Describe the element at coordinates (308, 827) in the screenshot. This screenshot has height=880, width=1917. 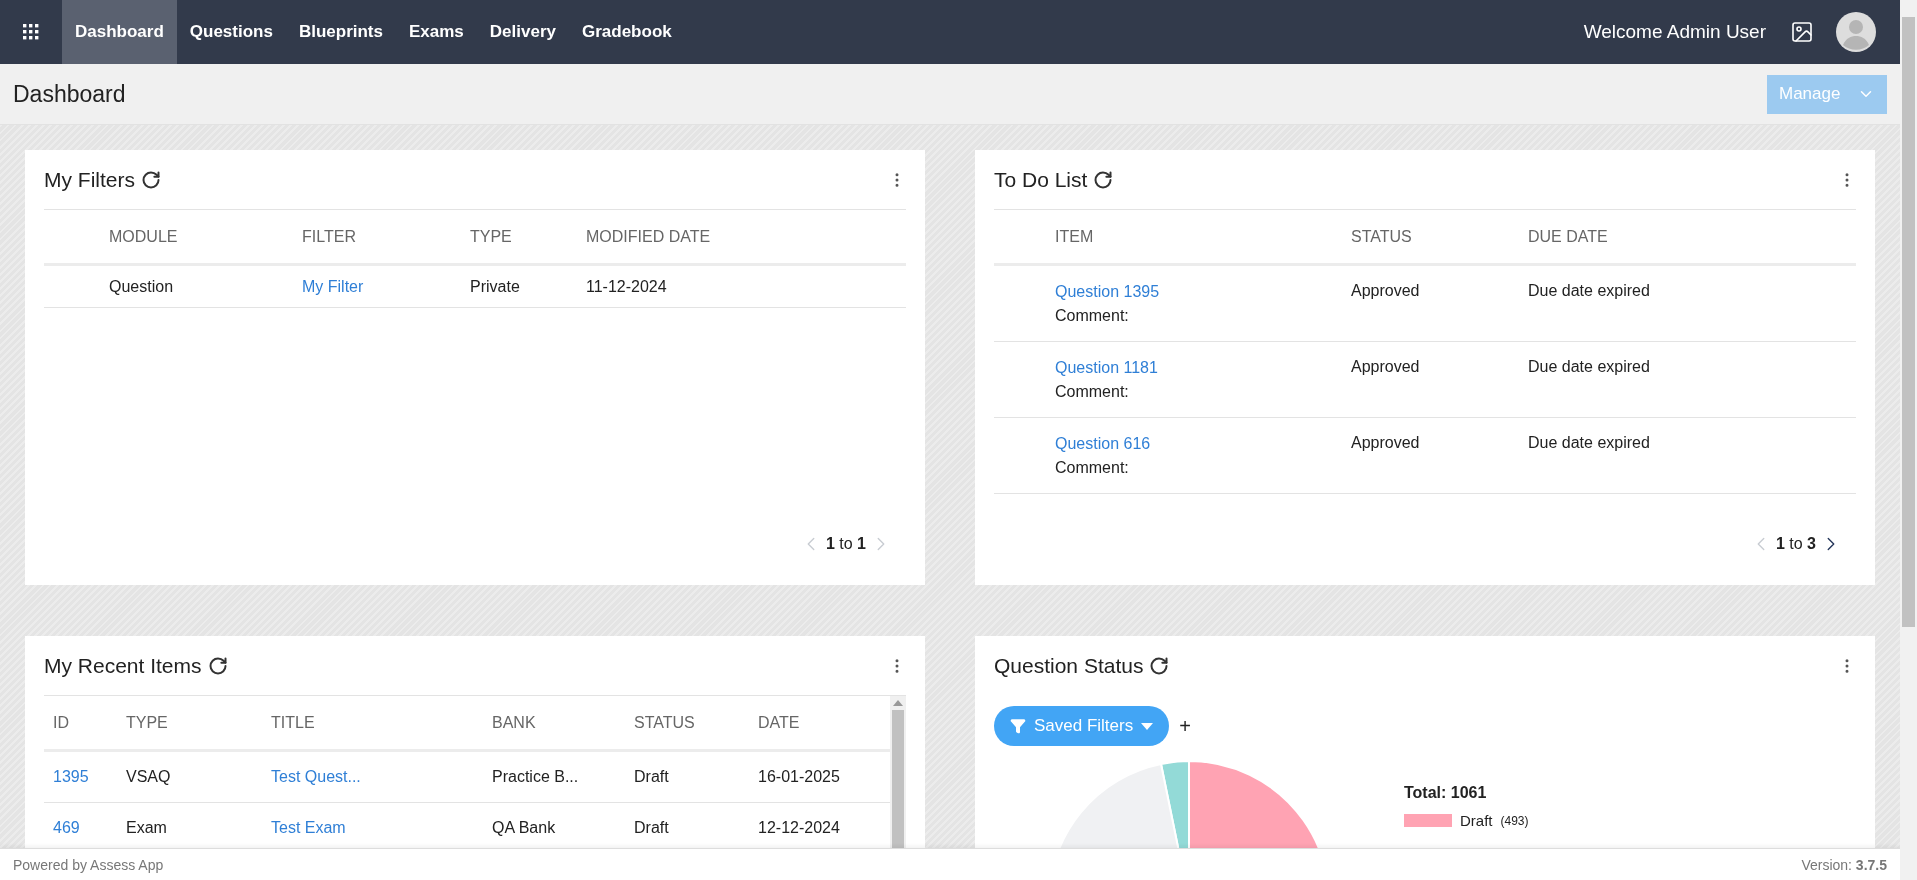
I see `title-link: Test Exam` at that location.